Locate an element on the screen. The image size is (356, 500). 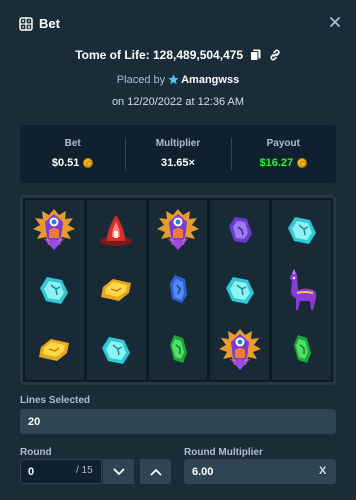
bet-id: 128,489,504,475 is located at coordinates (198, 55).